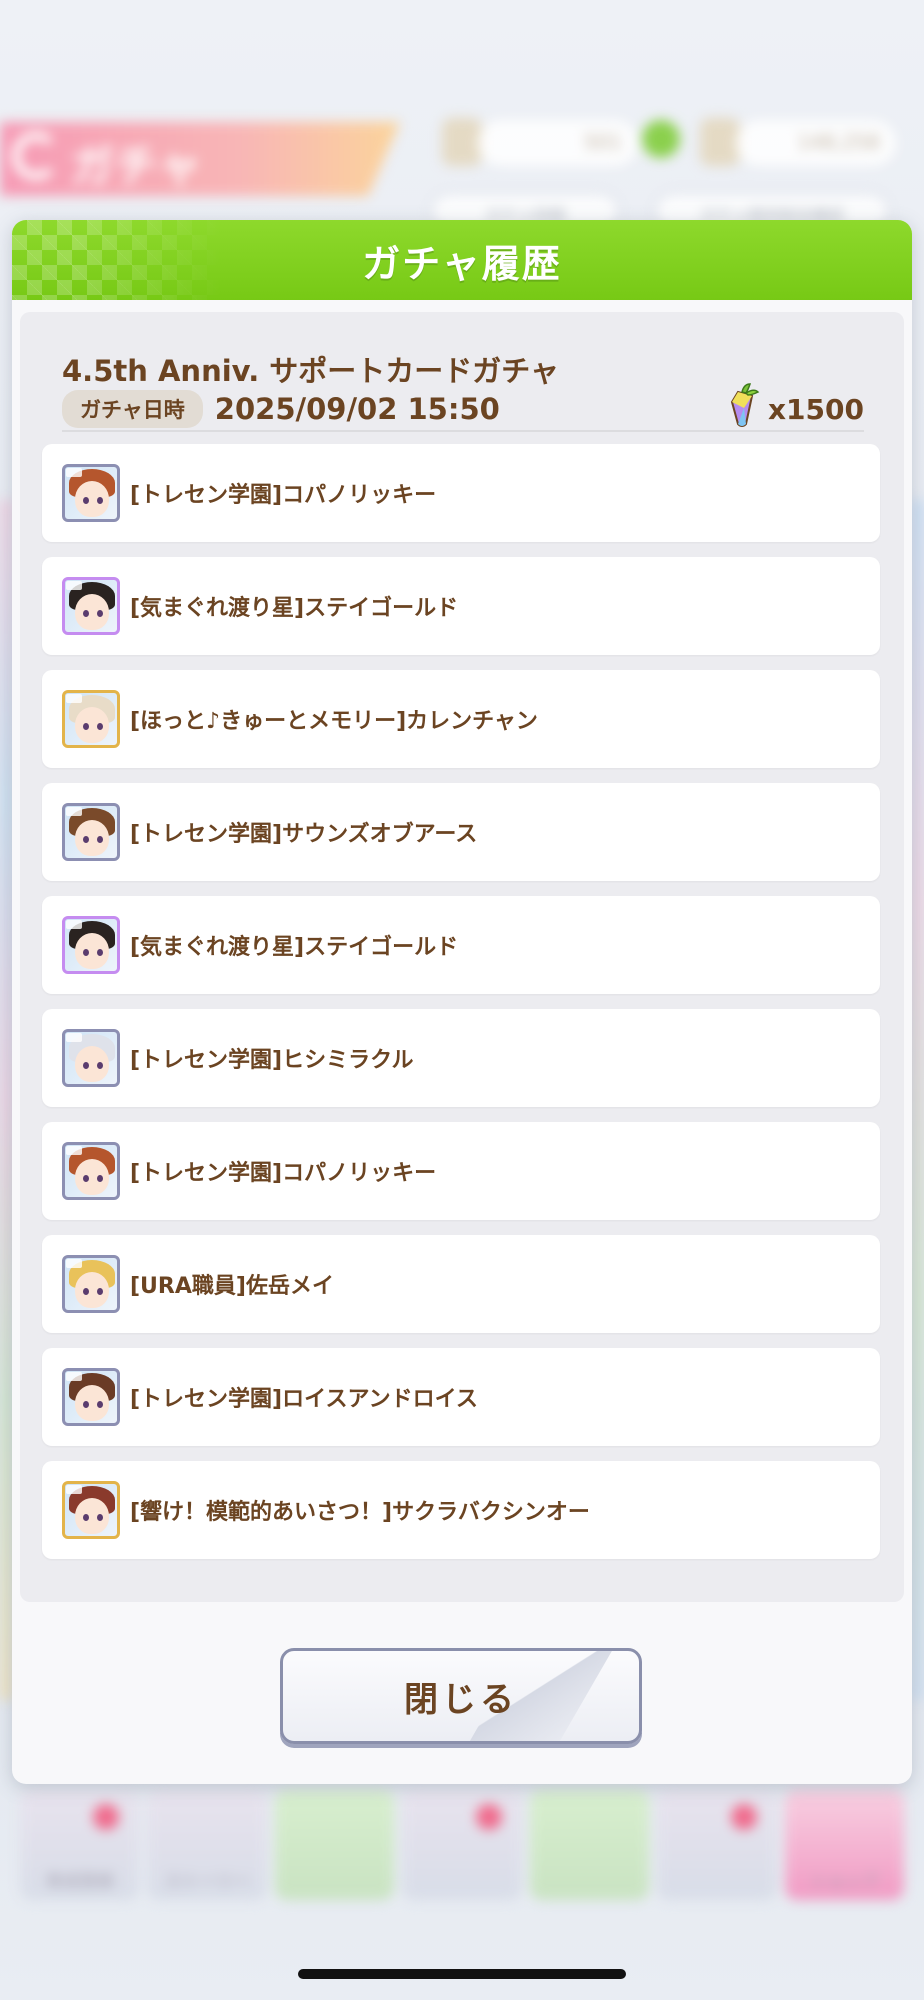 The width and height of the screenshot is (924, 2000). Describe the element at coordinates (816, 143) in the screenshot. I see `bg-currency-2: 148,258` at that location.